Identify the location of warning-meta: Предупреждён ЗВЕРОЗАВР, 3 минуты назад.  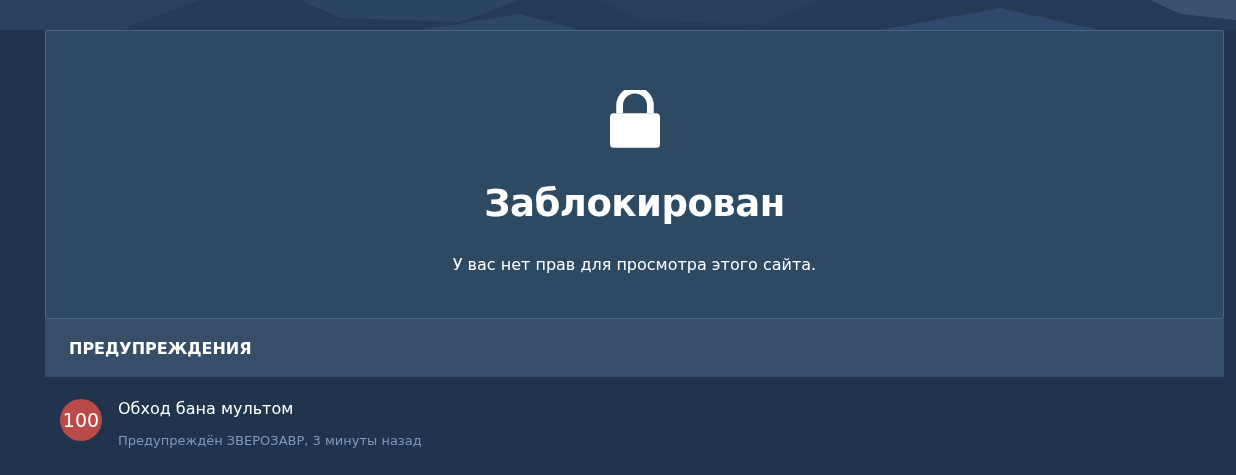
(270, 440).